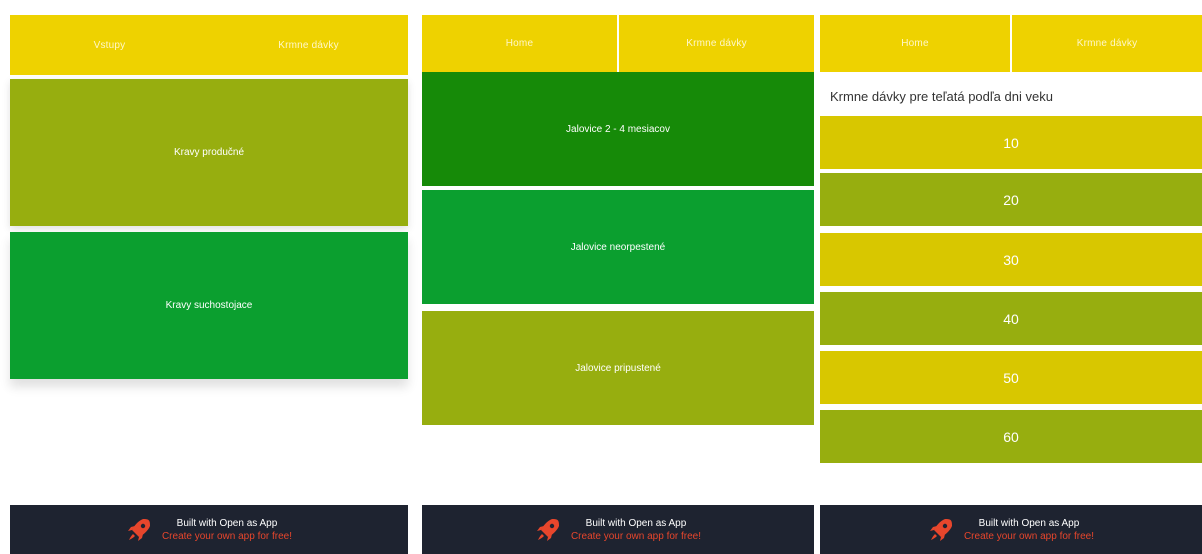 Image resolution: width=1202 pixels, height=554 pixels. I want to click on category-tile: Kravy suchostojace, so click(209, 305).